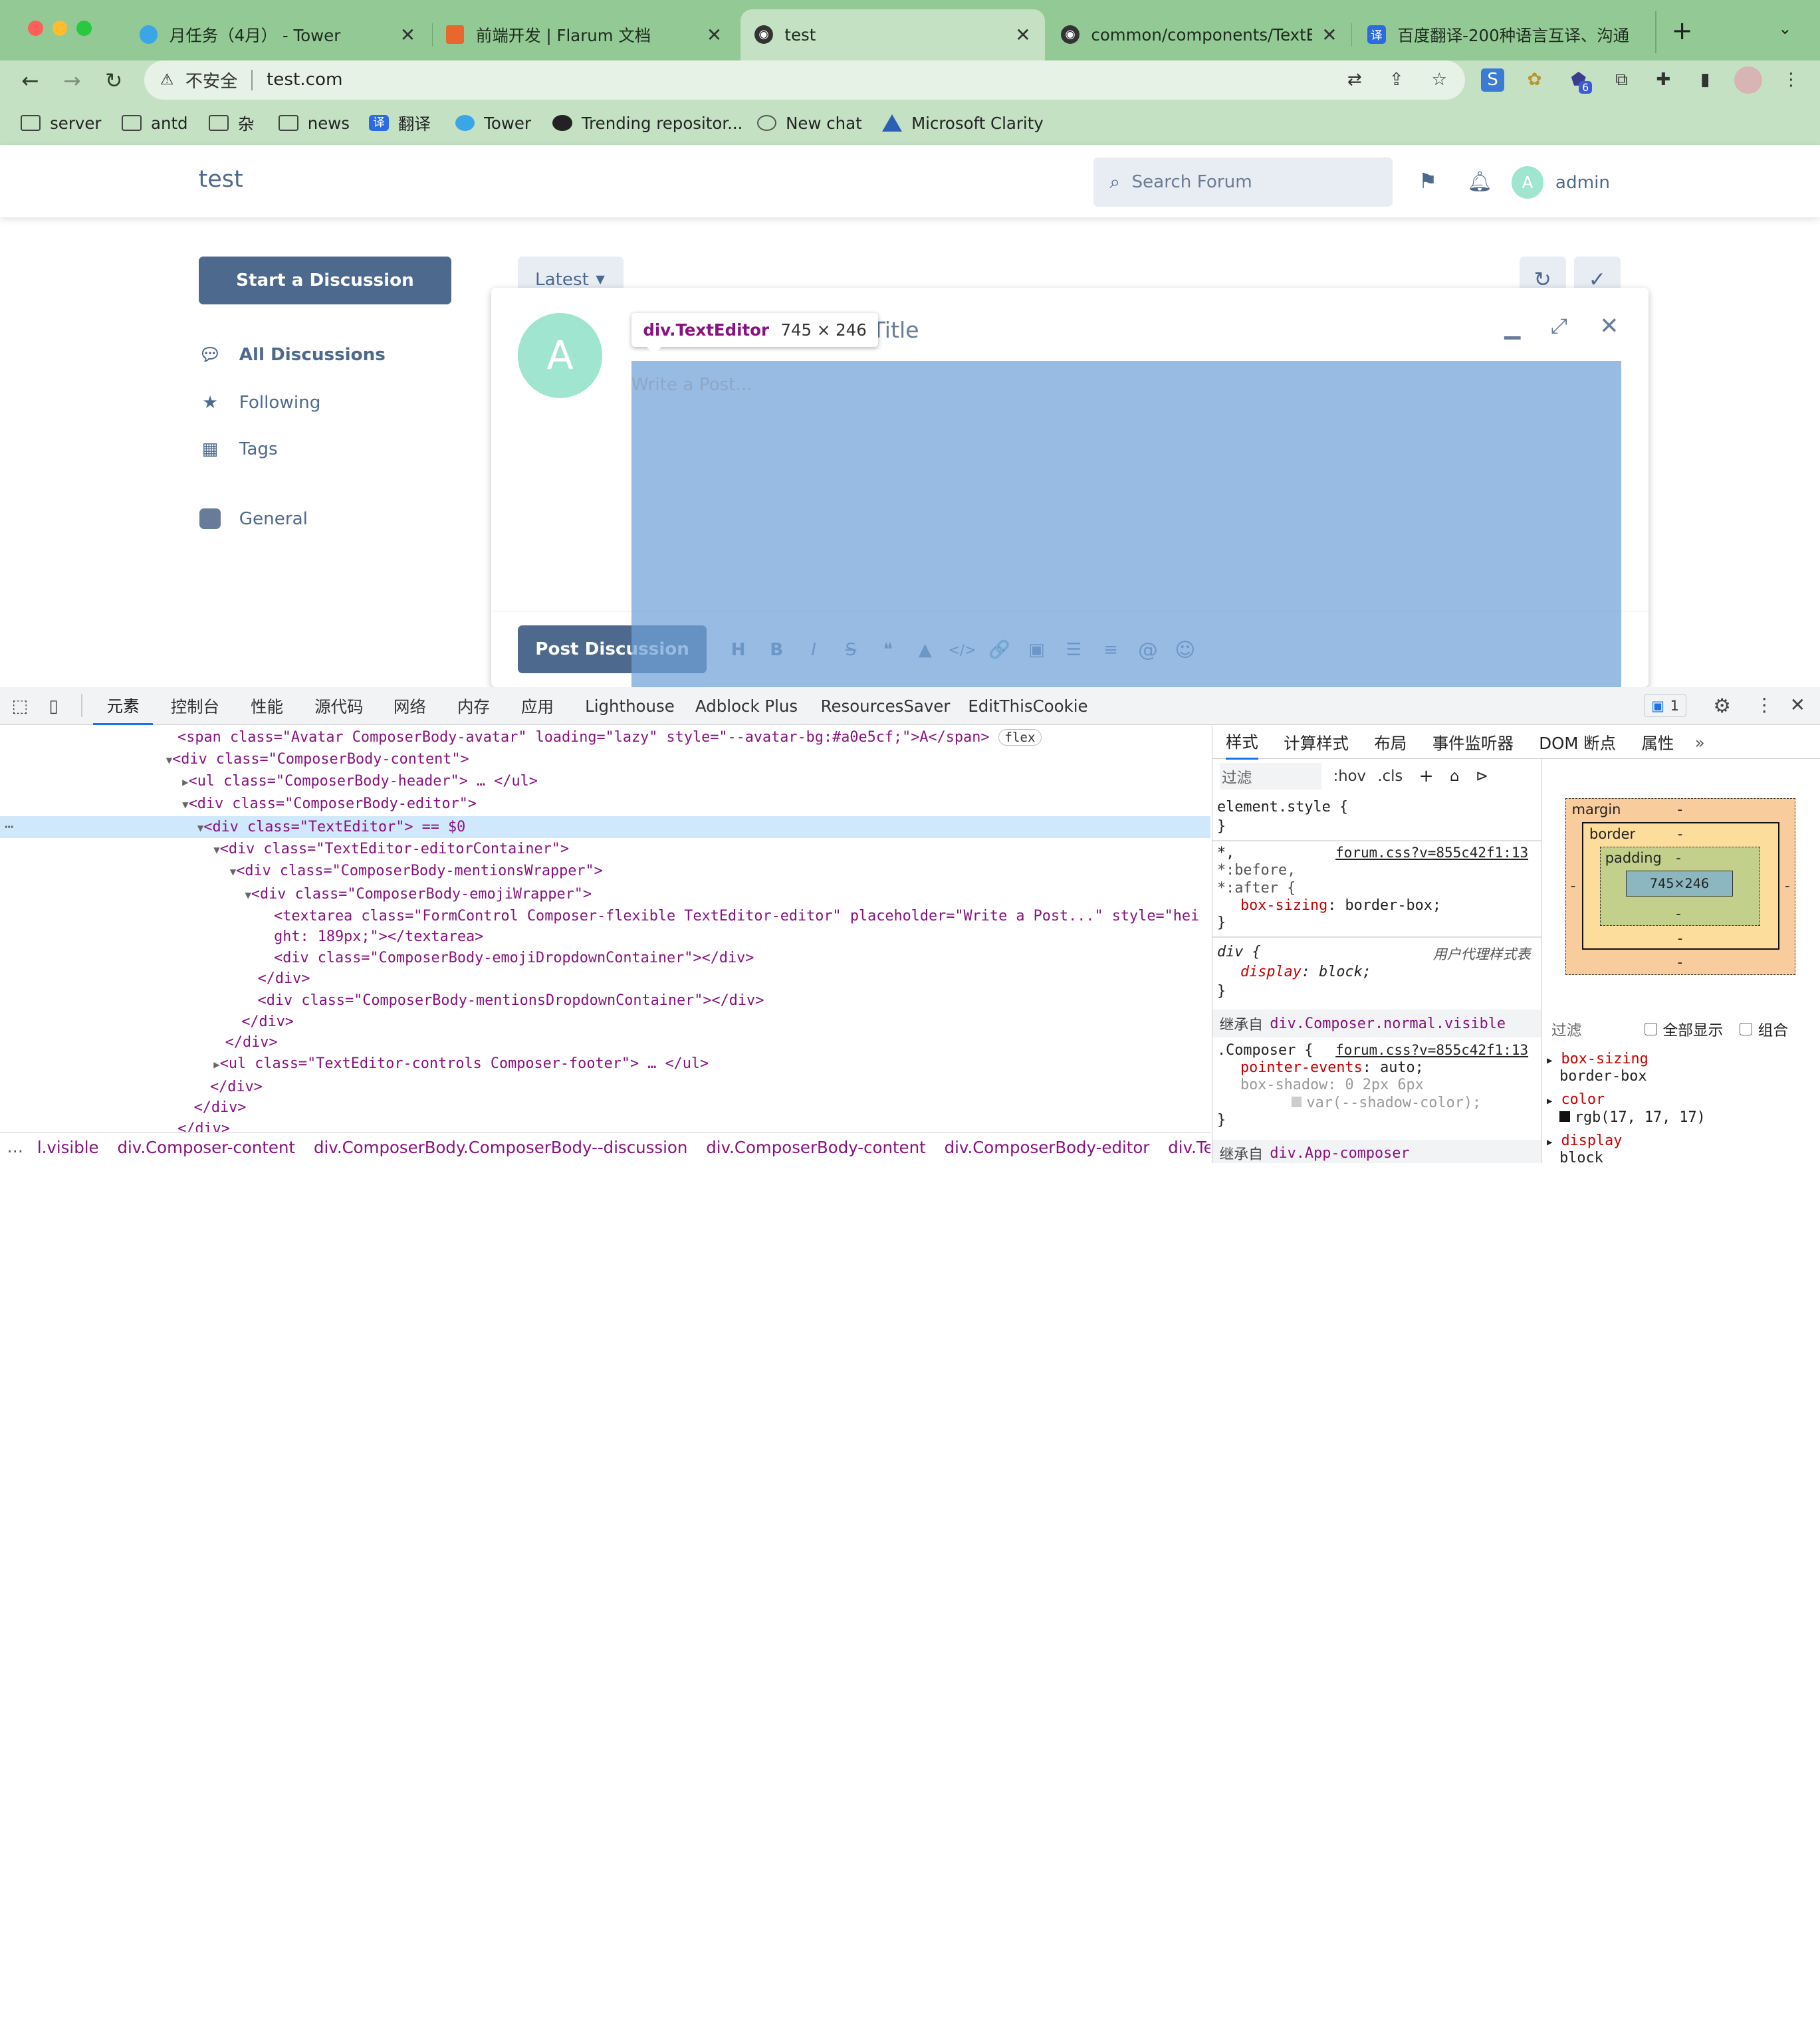  What do you see at coordinates (1583, 183) in the screenshot?
I see `user-name: admin` at bounding box center [1583, 183].